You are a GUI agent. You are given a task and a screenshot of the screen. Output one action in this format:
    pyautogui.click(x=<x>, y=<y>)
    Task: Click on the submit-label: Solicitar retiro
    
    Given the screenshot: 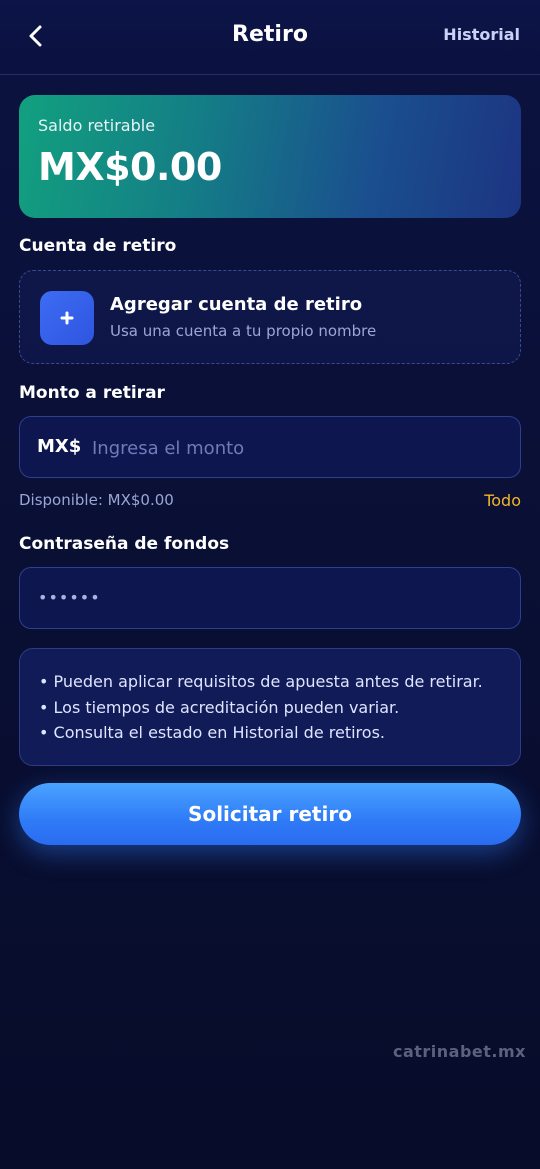 What is the action you would take?
    pyautogui.click(x=270, y=814)
    